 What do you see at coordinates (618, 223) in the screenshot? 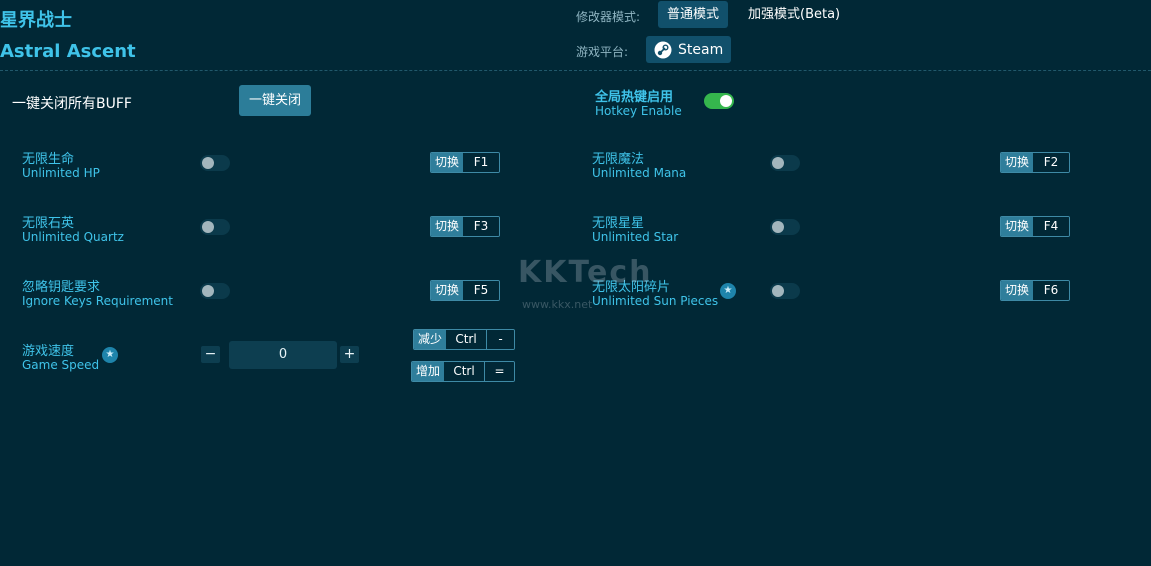
I see `option-unlimited-star-cn: 无限星星` at bounding box center [618, 223].